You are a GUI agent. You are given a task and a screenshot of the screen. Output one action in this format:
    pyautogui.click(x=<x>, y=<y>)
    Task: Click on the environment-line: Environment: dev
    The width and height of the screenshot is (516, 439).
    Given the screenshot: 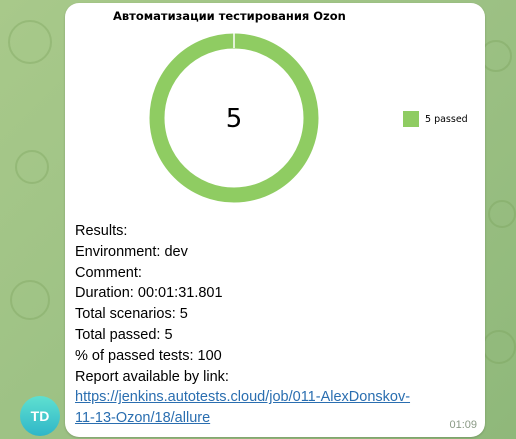 What is the action you would take?
    pyautogui.click(x=275, y=252)
    